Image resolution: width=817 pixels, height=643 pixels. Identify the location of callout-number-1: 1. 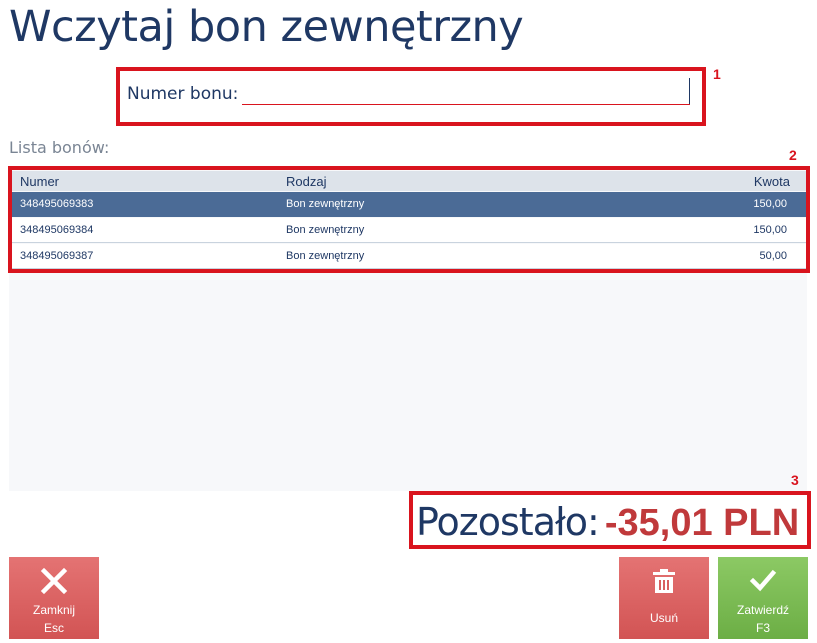
(717, 74).